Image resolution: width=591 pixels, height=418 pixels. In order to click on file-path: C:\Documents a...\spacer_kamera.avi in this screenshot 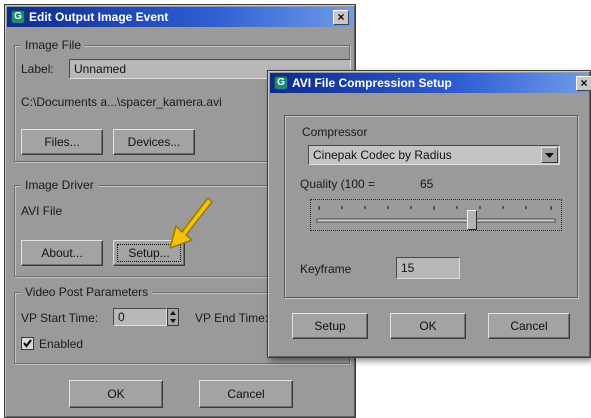, I will do `click(121, 102)`.